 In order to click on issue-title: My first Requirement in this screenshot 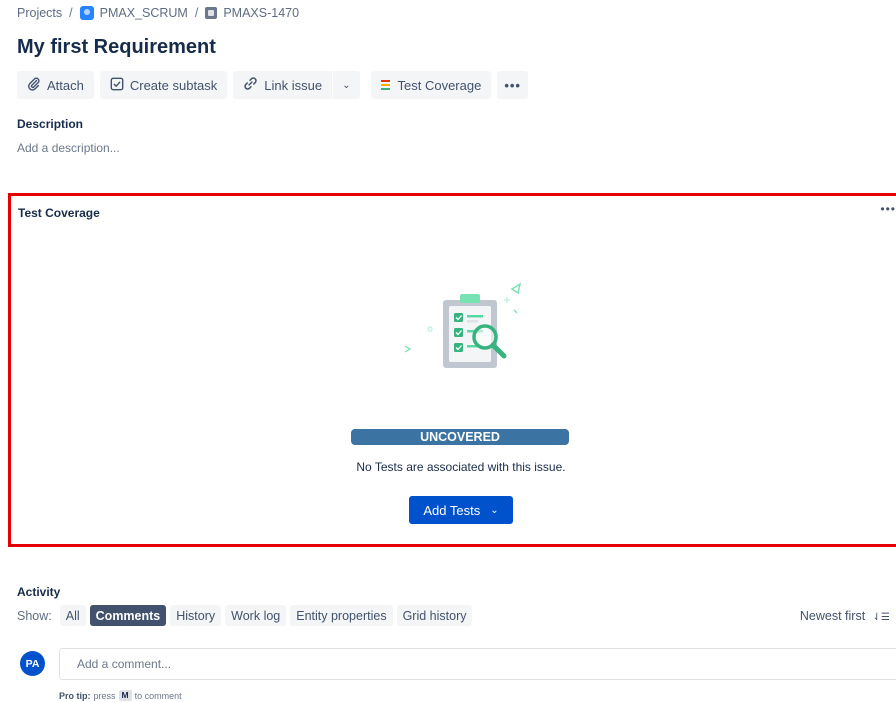, I will do `click(116, 47)`.